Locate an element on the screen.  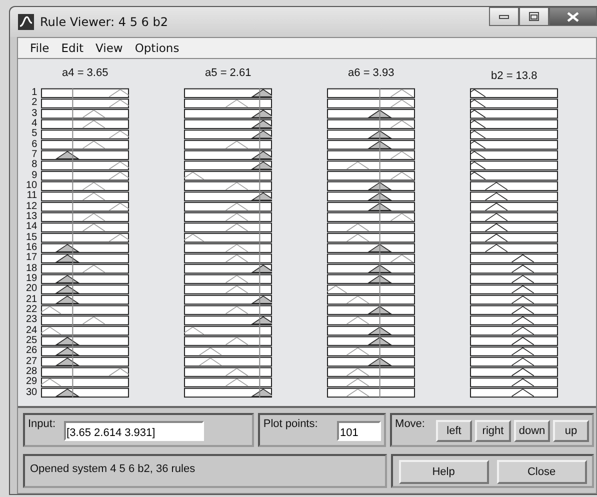
move-label: Move: is located at coordinates (410, 424).